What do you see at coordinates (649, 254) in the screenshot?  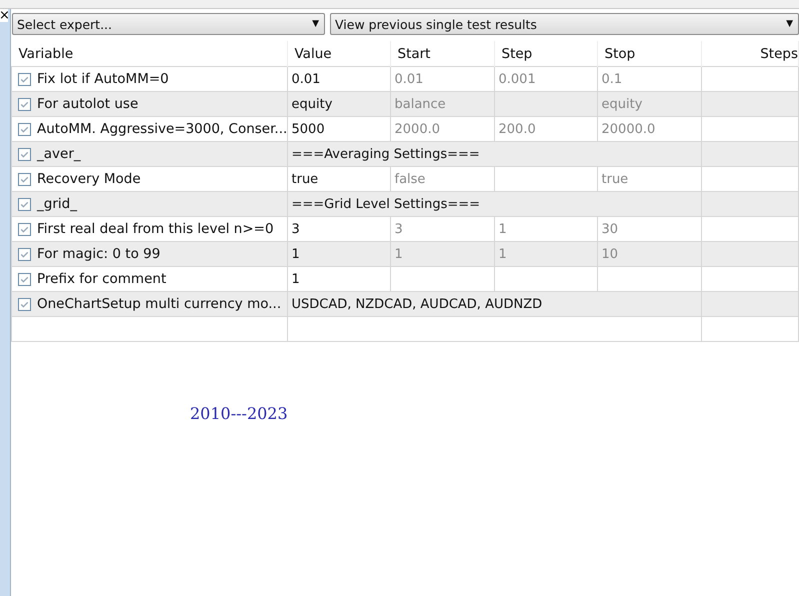 I see `table-cell: 10` at bounding box center [649, 254].